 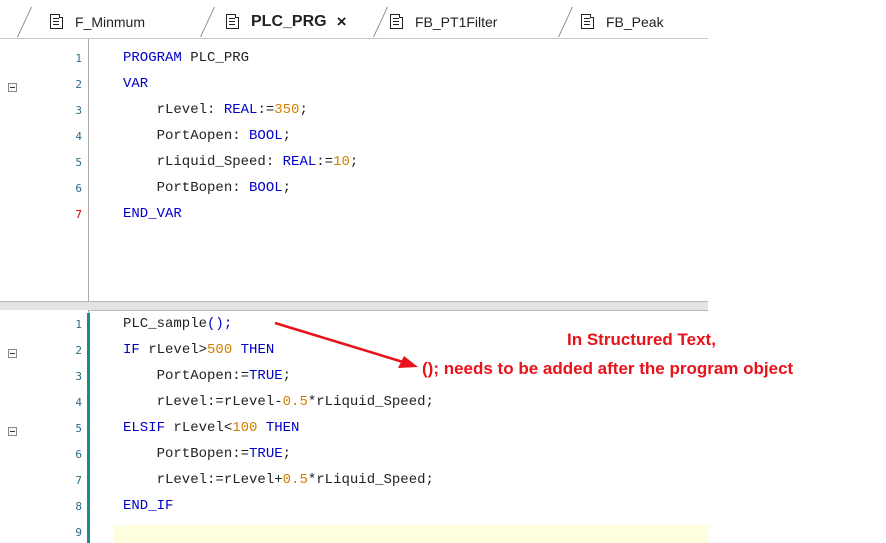 What do you see at coordinates (346, 344) in the screenshot?
I see `annotation-arrow` at bounding box center [346, 344].